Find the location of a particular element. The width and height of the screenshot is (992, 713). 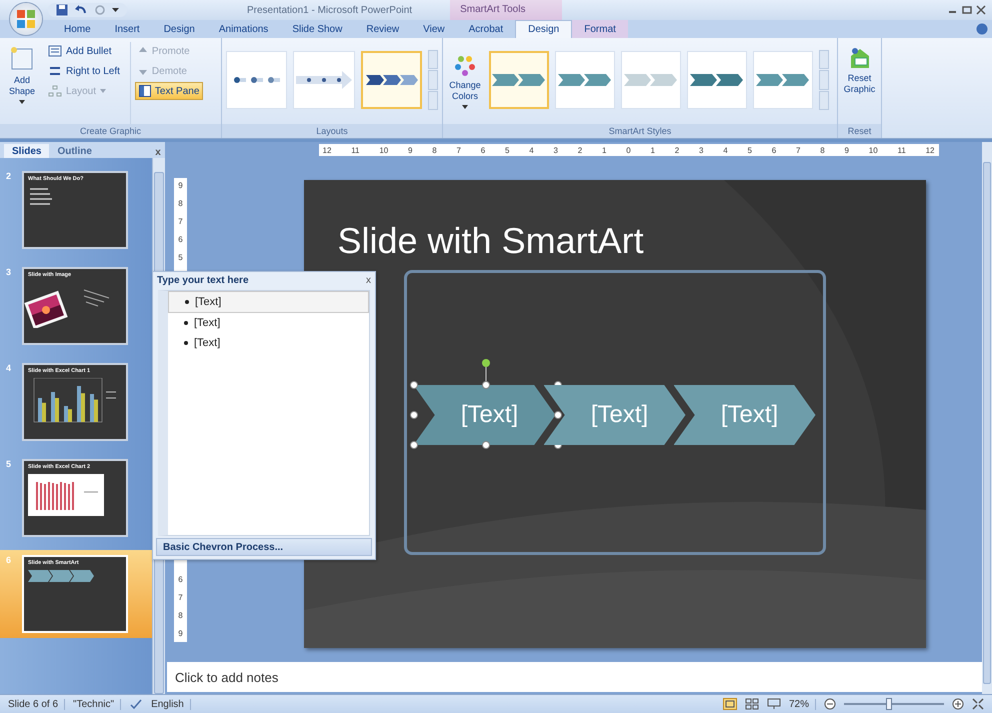

slide-number: 3 is located at coordinates (9, 273).